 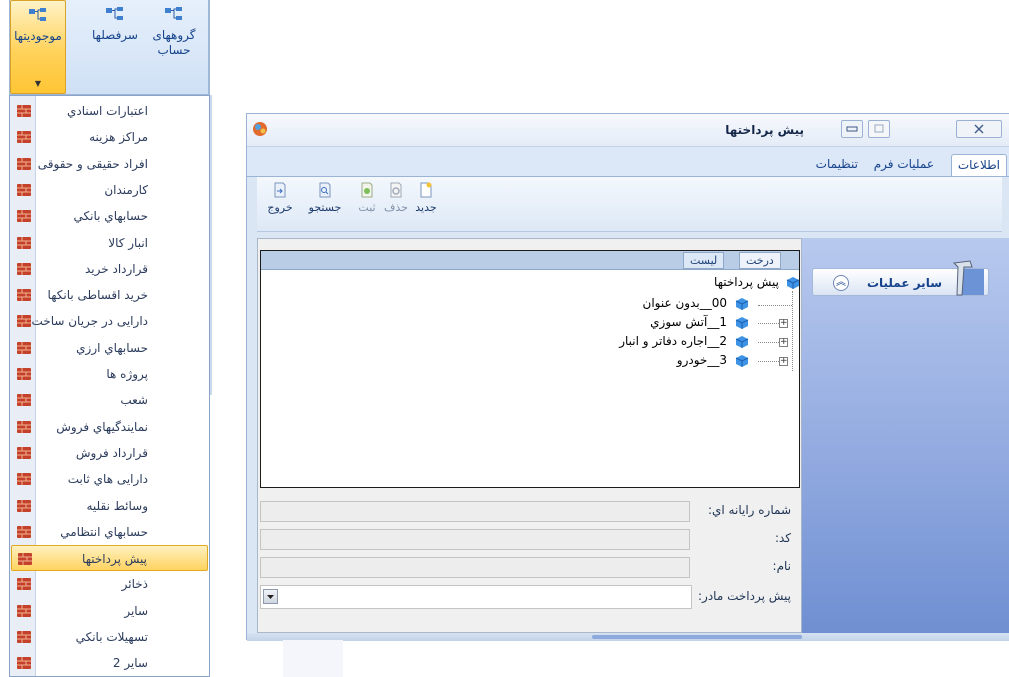 What do you see at coordinates (92, 163) in the screenshot?
I see `menu-item-label: افراد حقیقی و حقوقی` at bounding box center [92, 163].